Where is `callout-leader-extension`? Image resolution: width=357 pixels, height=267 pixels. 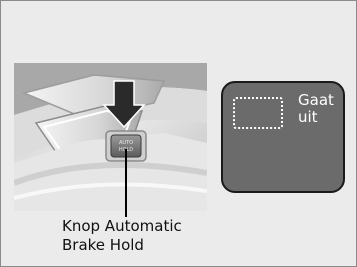 callout-leader-extension is located at coordinates (126, 213).